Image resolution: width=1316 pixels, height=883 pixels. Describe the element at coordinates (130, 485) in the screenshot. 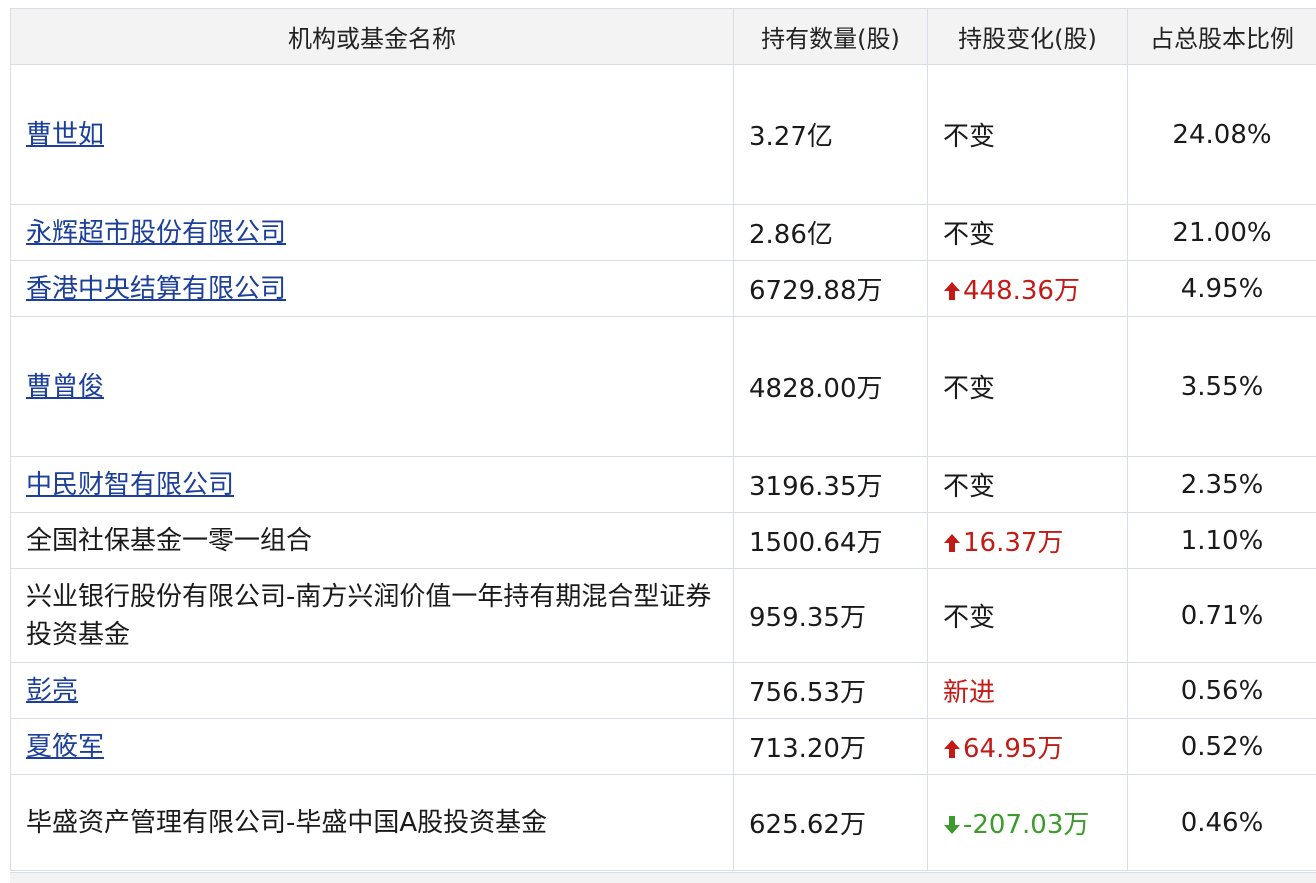

I see `holder-name-link: 中民财智有限公司` at that location.